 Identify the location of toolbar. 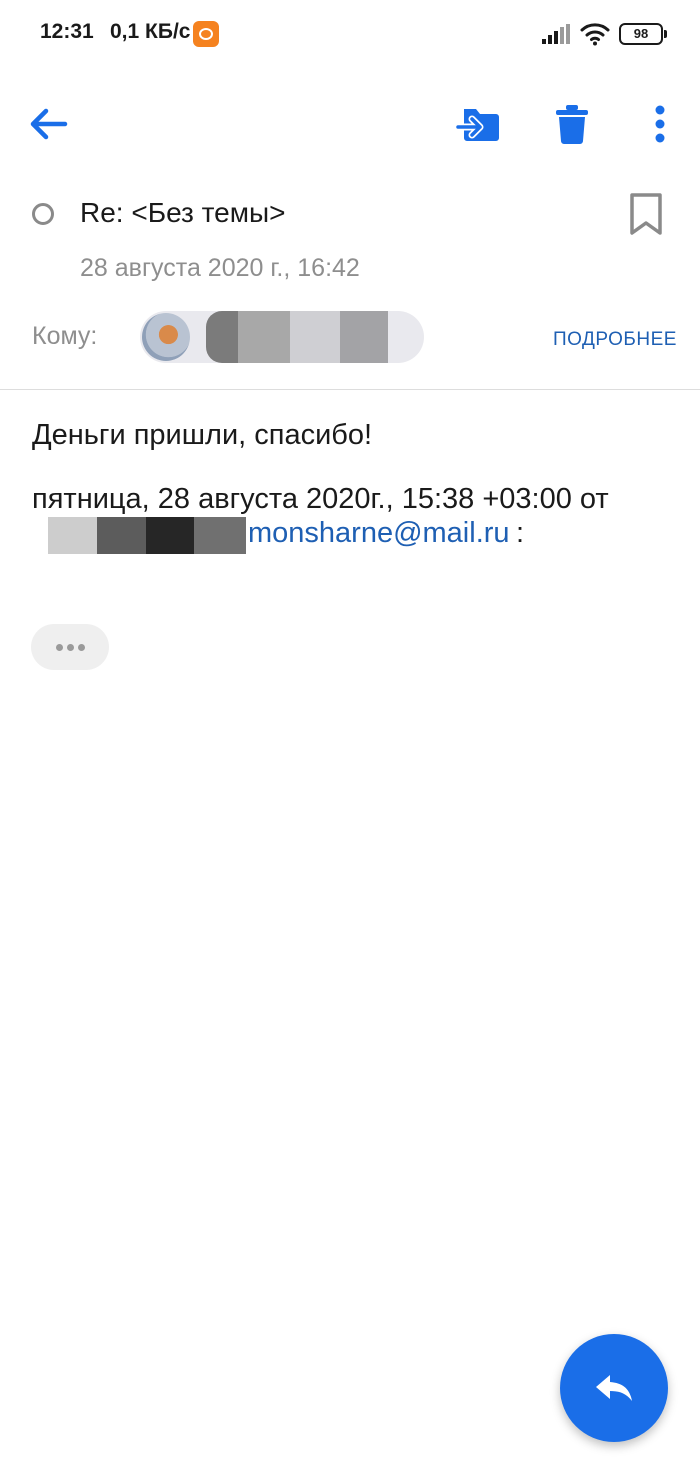
(350, 125).